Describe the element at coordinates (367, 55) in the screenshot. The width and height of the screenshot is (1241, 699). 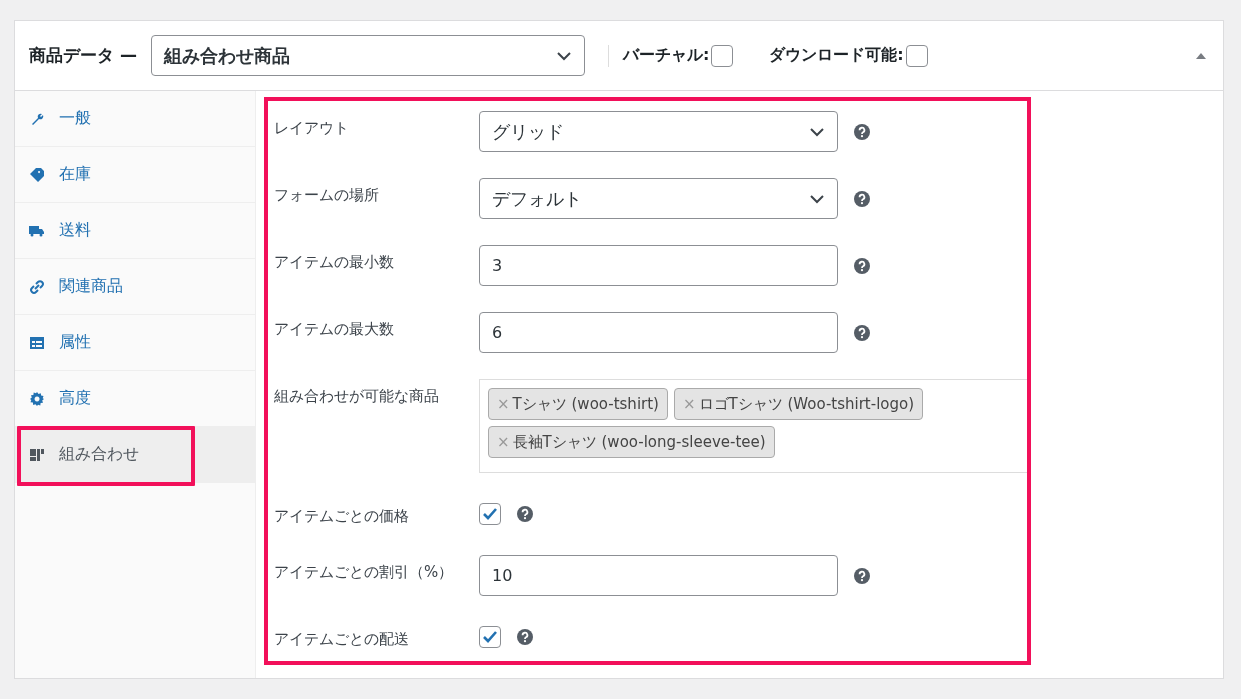
I see `product-type-dropdown: 組み合わせ商品` at that location.